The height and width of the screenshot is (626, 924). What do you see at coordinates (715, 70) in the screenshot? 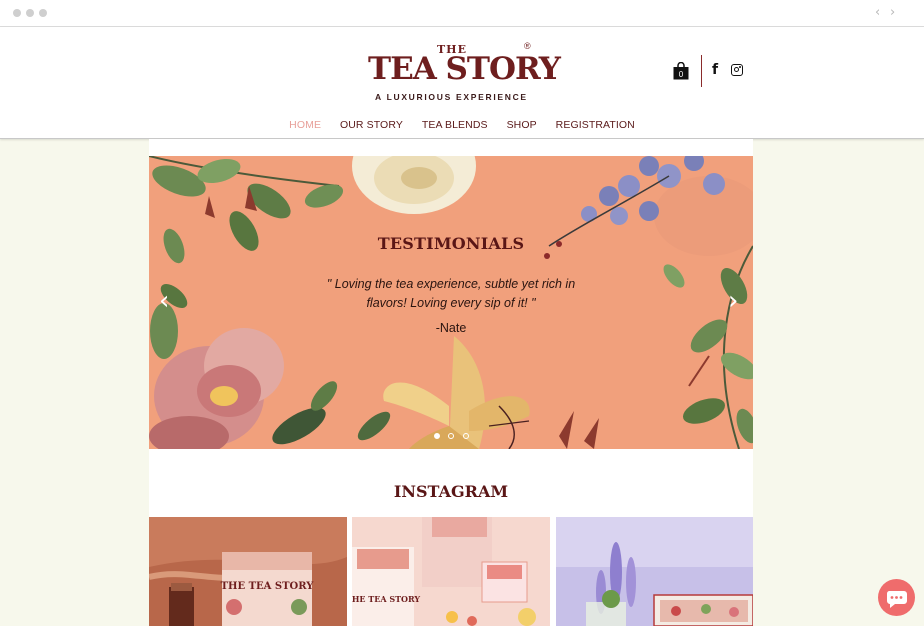
I see `facebook-icon: f` at bounding box center [715, 70].